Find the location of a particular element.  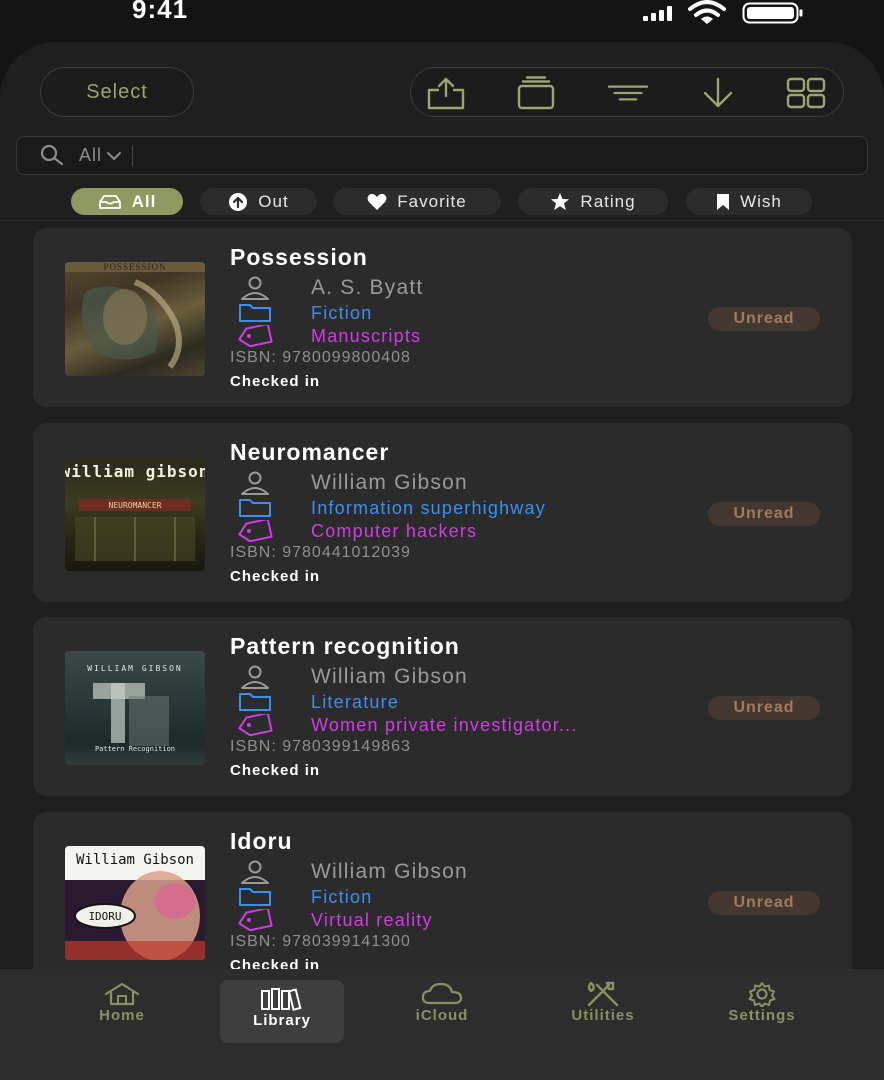

cellular-signal-icon is located at coordinates (657, 13).